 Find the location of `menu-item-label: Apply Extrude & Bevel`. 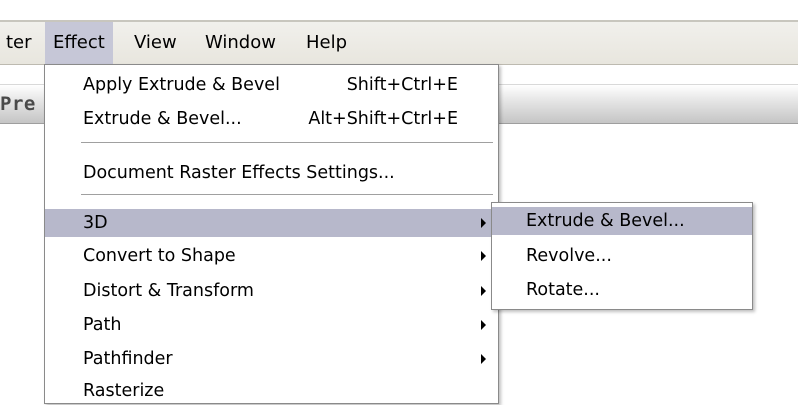

menu-item-label: Apply Extrude & Bevel is located at coordinates (181, 85).